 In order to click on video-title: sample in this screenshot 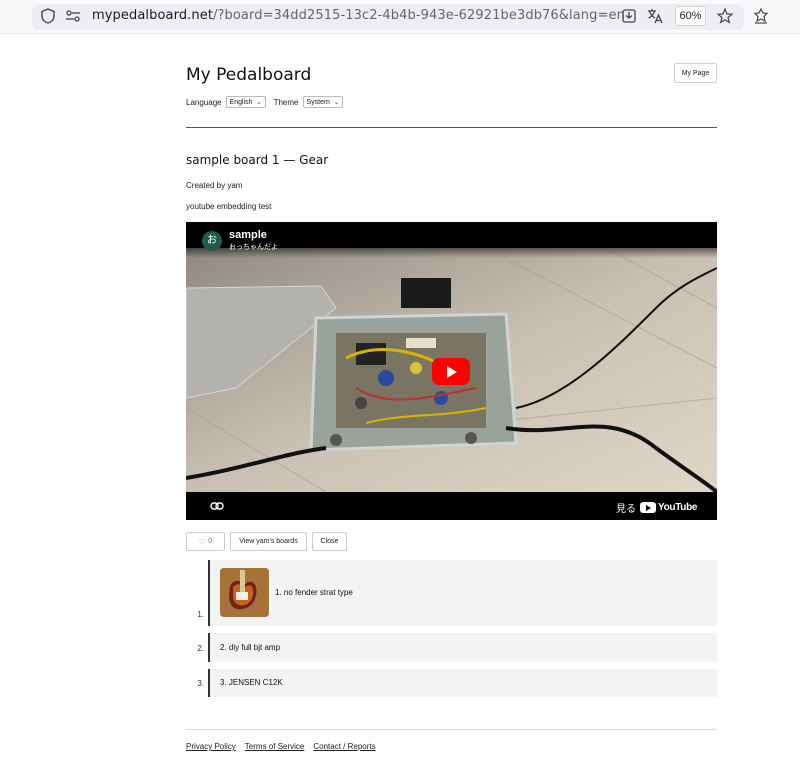, I will do `click(248, 235)`.